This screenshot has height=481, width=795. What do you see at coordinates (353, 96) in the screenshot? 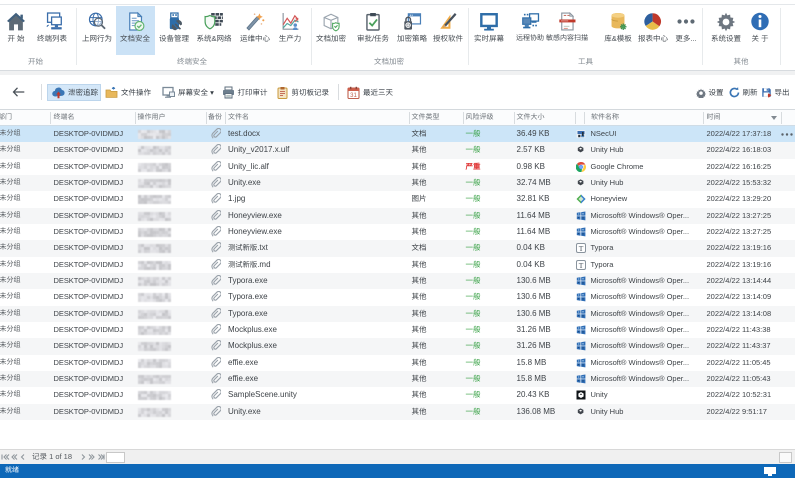
I see `svg-text: 31` at bounding box center [353, 96].